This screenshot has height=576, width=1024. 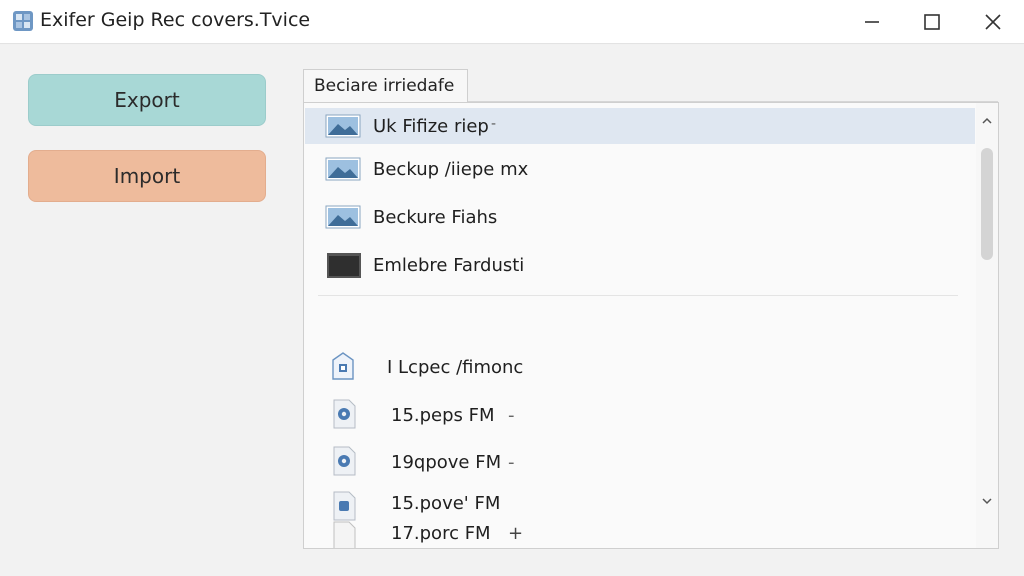 What do you see at coordinates (343, 366) in the screenshot?
I see `home-file-icon` at bounding box center [343, 366].